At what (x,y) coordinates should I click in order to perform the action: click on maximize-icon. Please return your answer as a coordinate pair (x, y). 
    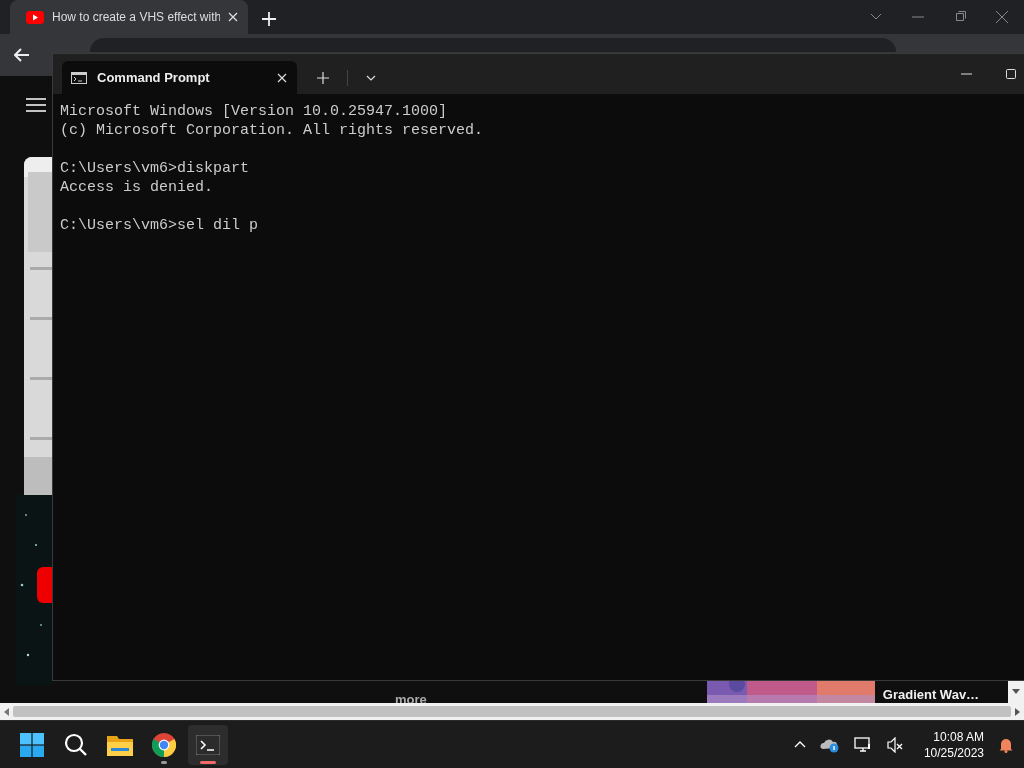
    Looking at the image, I should click on (1011, 74).